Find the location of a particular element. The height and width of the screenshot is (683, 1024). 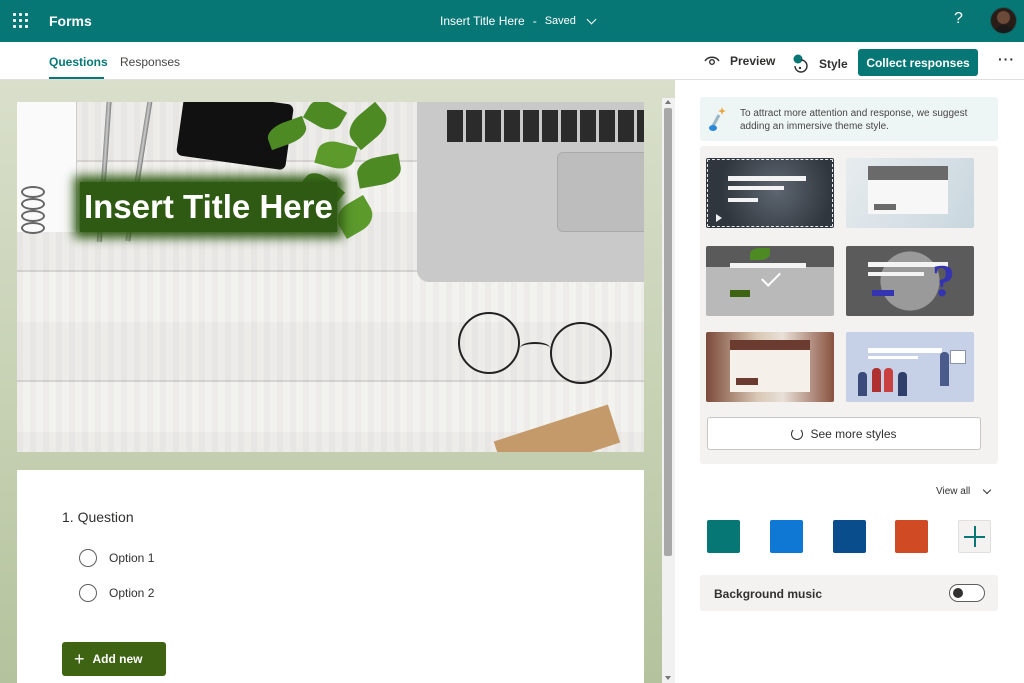

preview-button: Preview is located at coordinates (739, 61).